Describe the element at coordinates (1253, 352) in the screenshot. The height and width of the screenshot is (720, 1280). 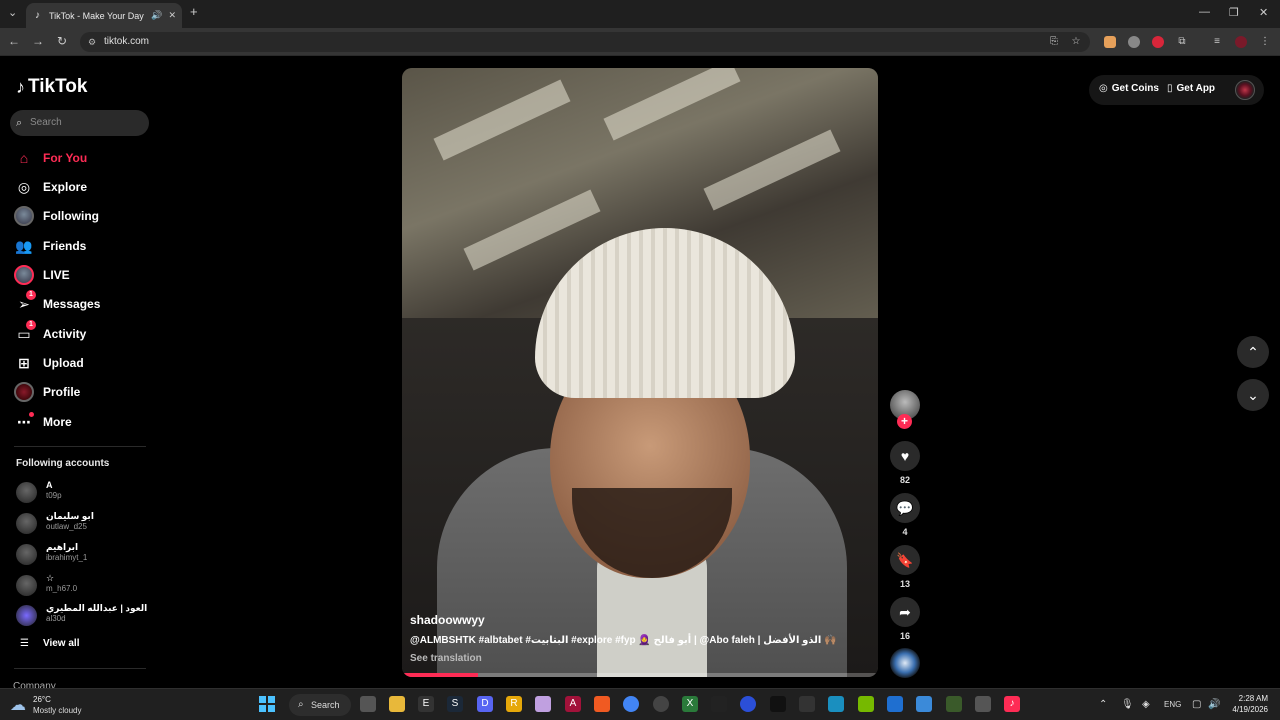
I see `previous-video-button: ⌃` at that location.